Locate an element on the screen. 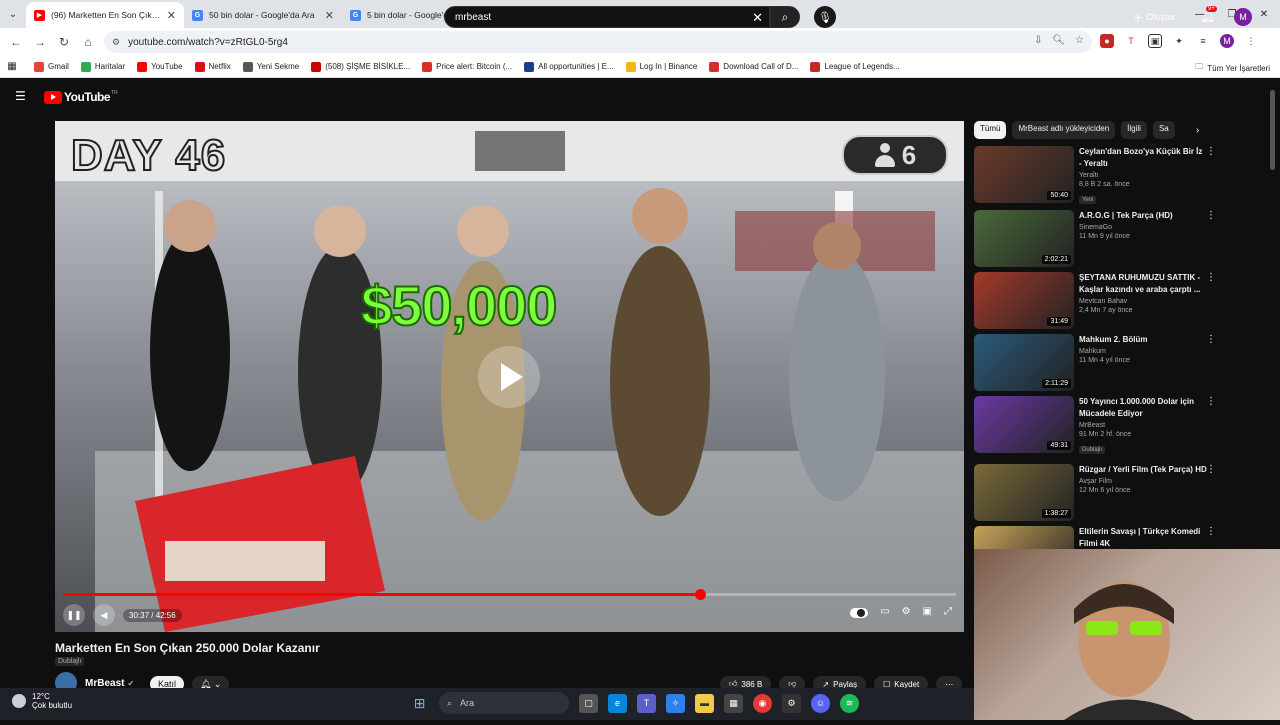 The width and height of the screenshot is (1280, 725). chrome-icon: ◉ is located at coordinates (762, 703).